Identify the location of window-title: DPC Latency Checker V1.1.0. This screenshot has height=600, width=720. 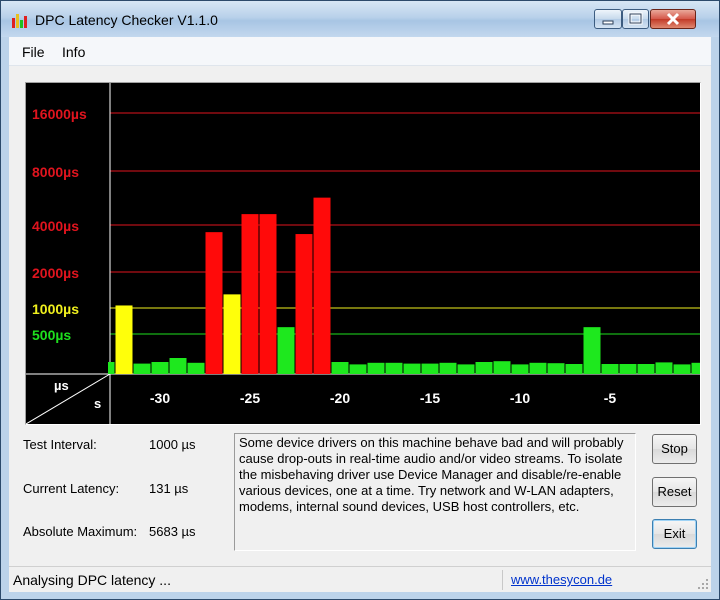
(126, 20).